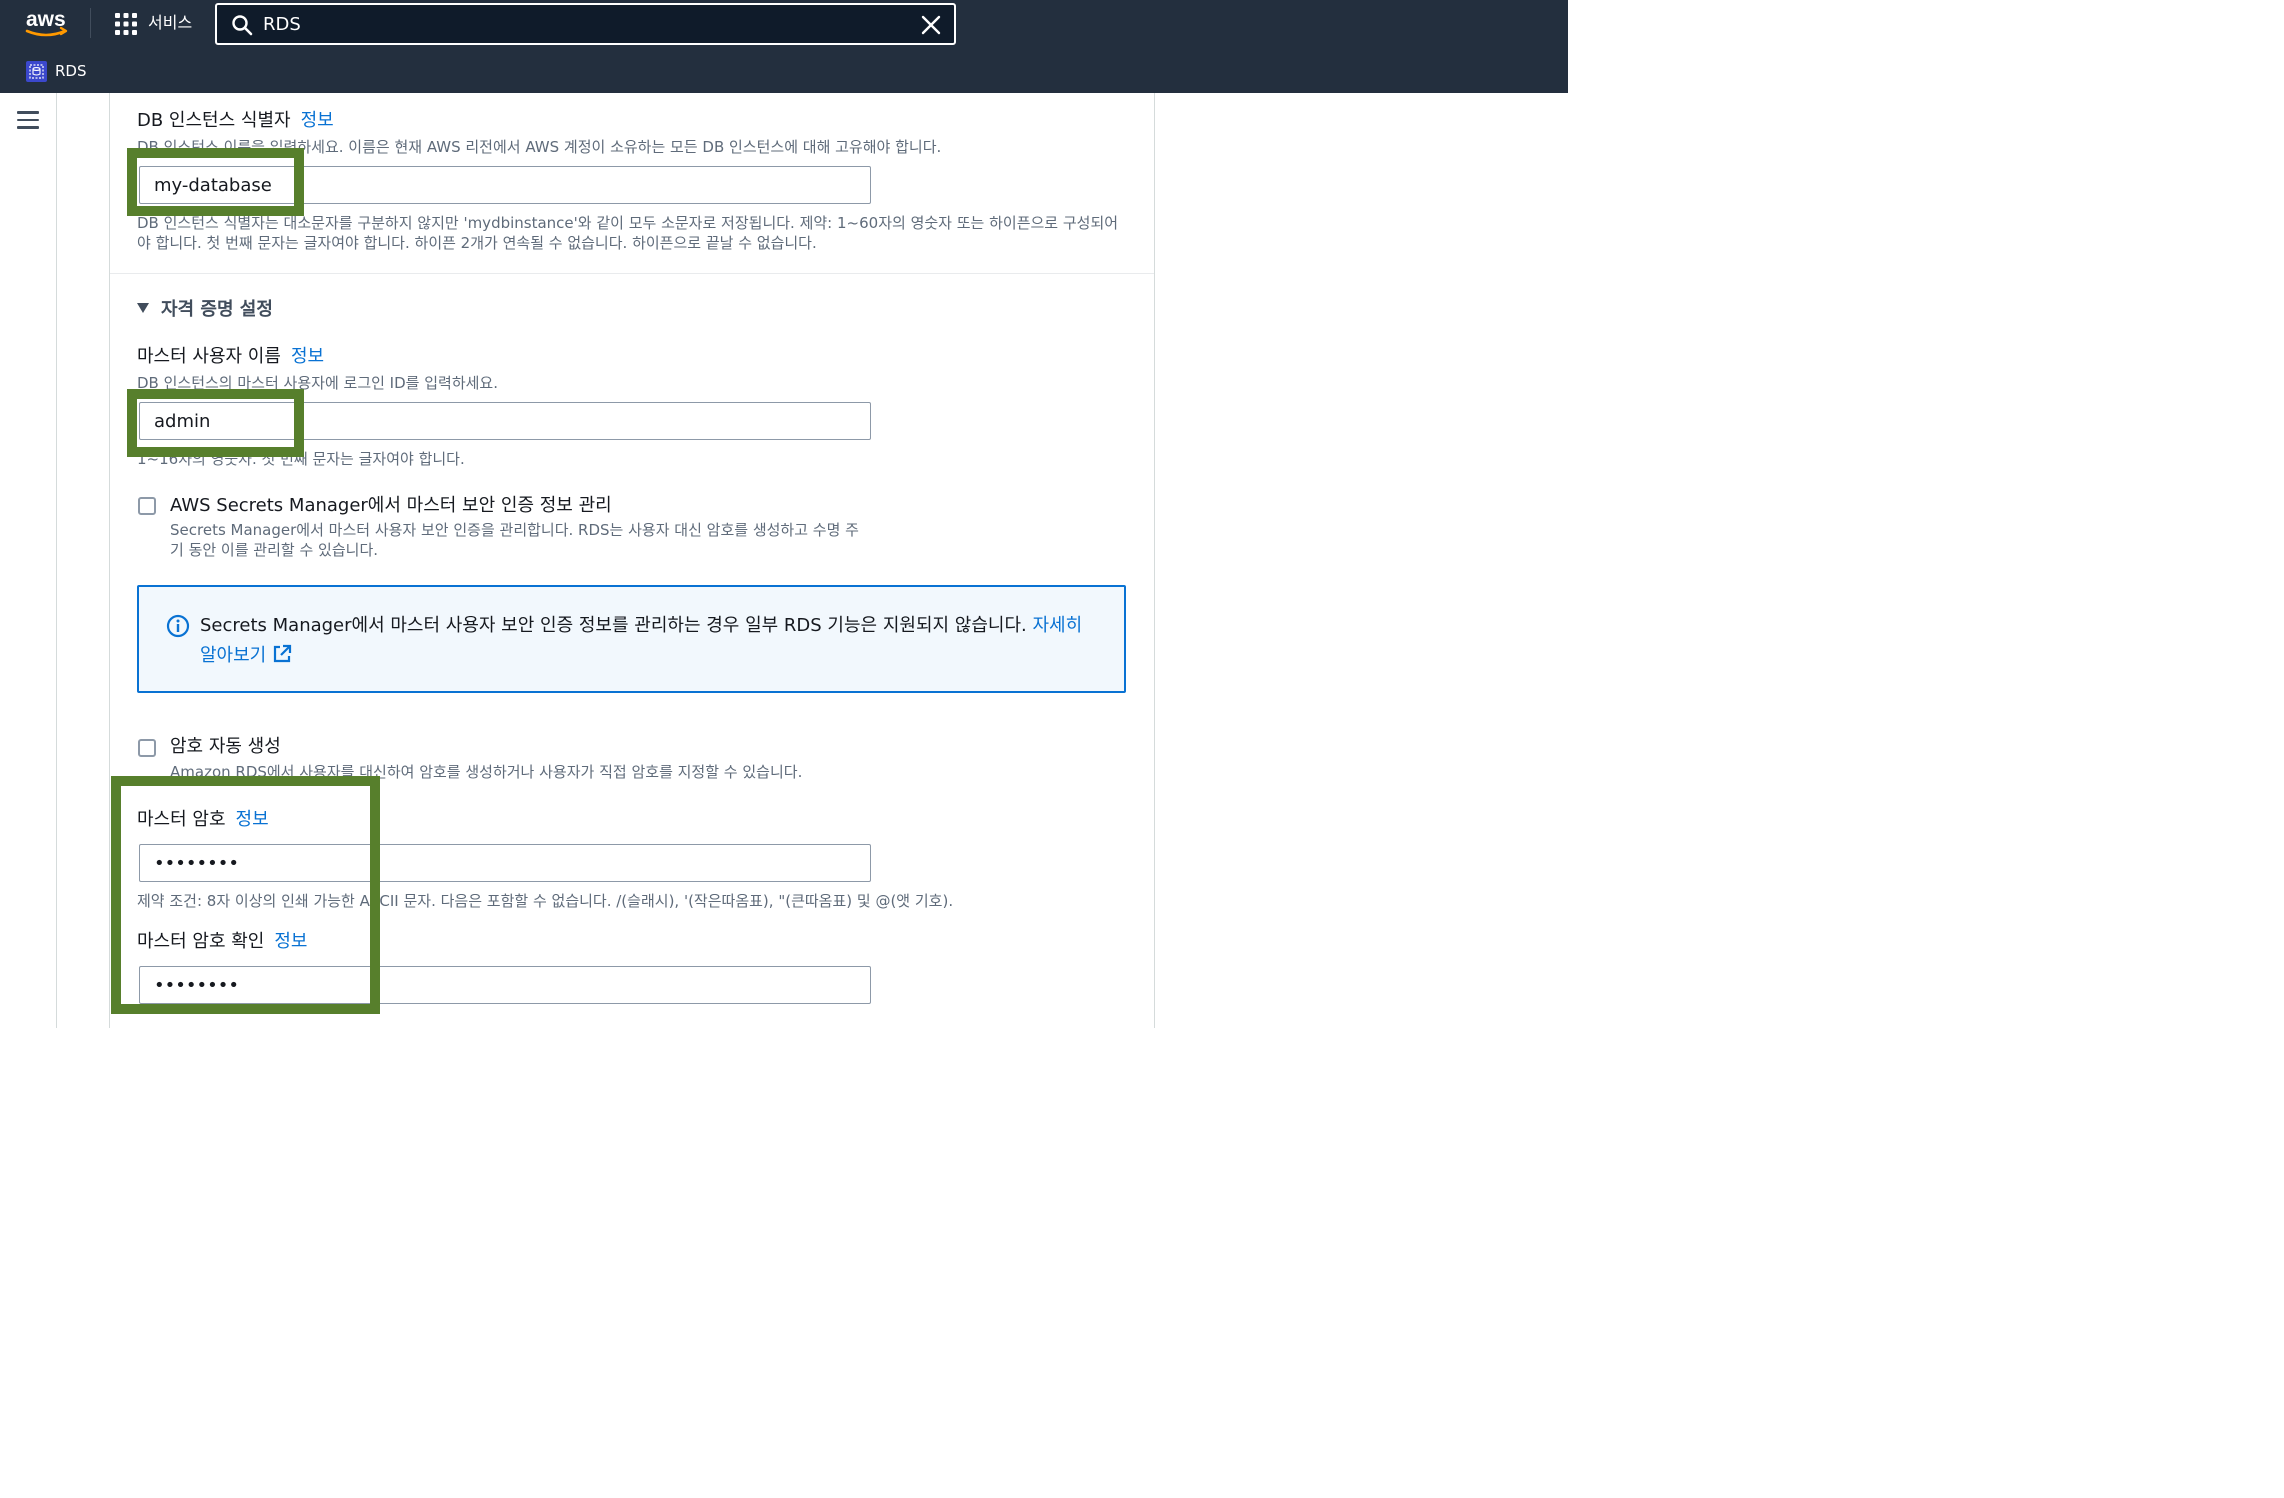 The image size is (2284, 1498). I want to click on confirm-password-field, so click(505, 985).